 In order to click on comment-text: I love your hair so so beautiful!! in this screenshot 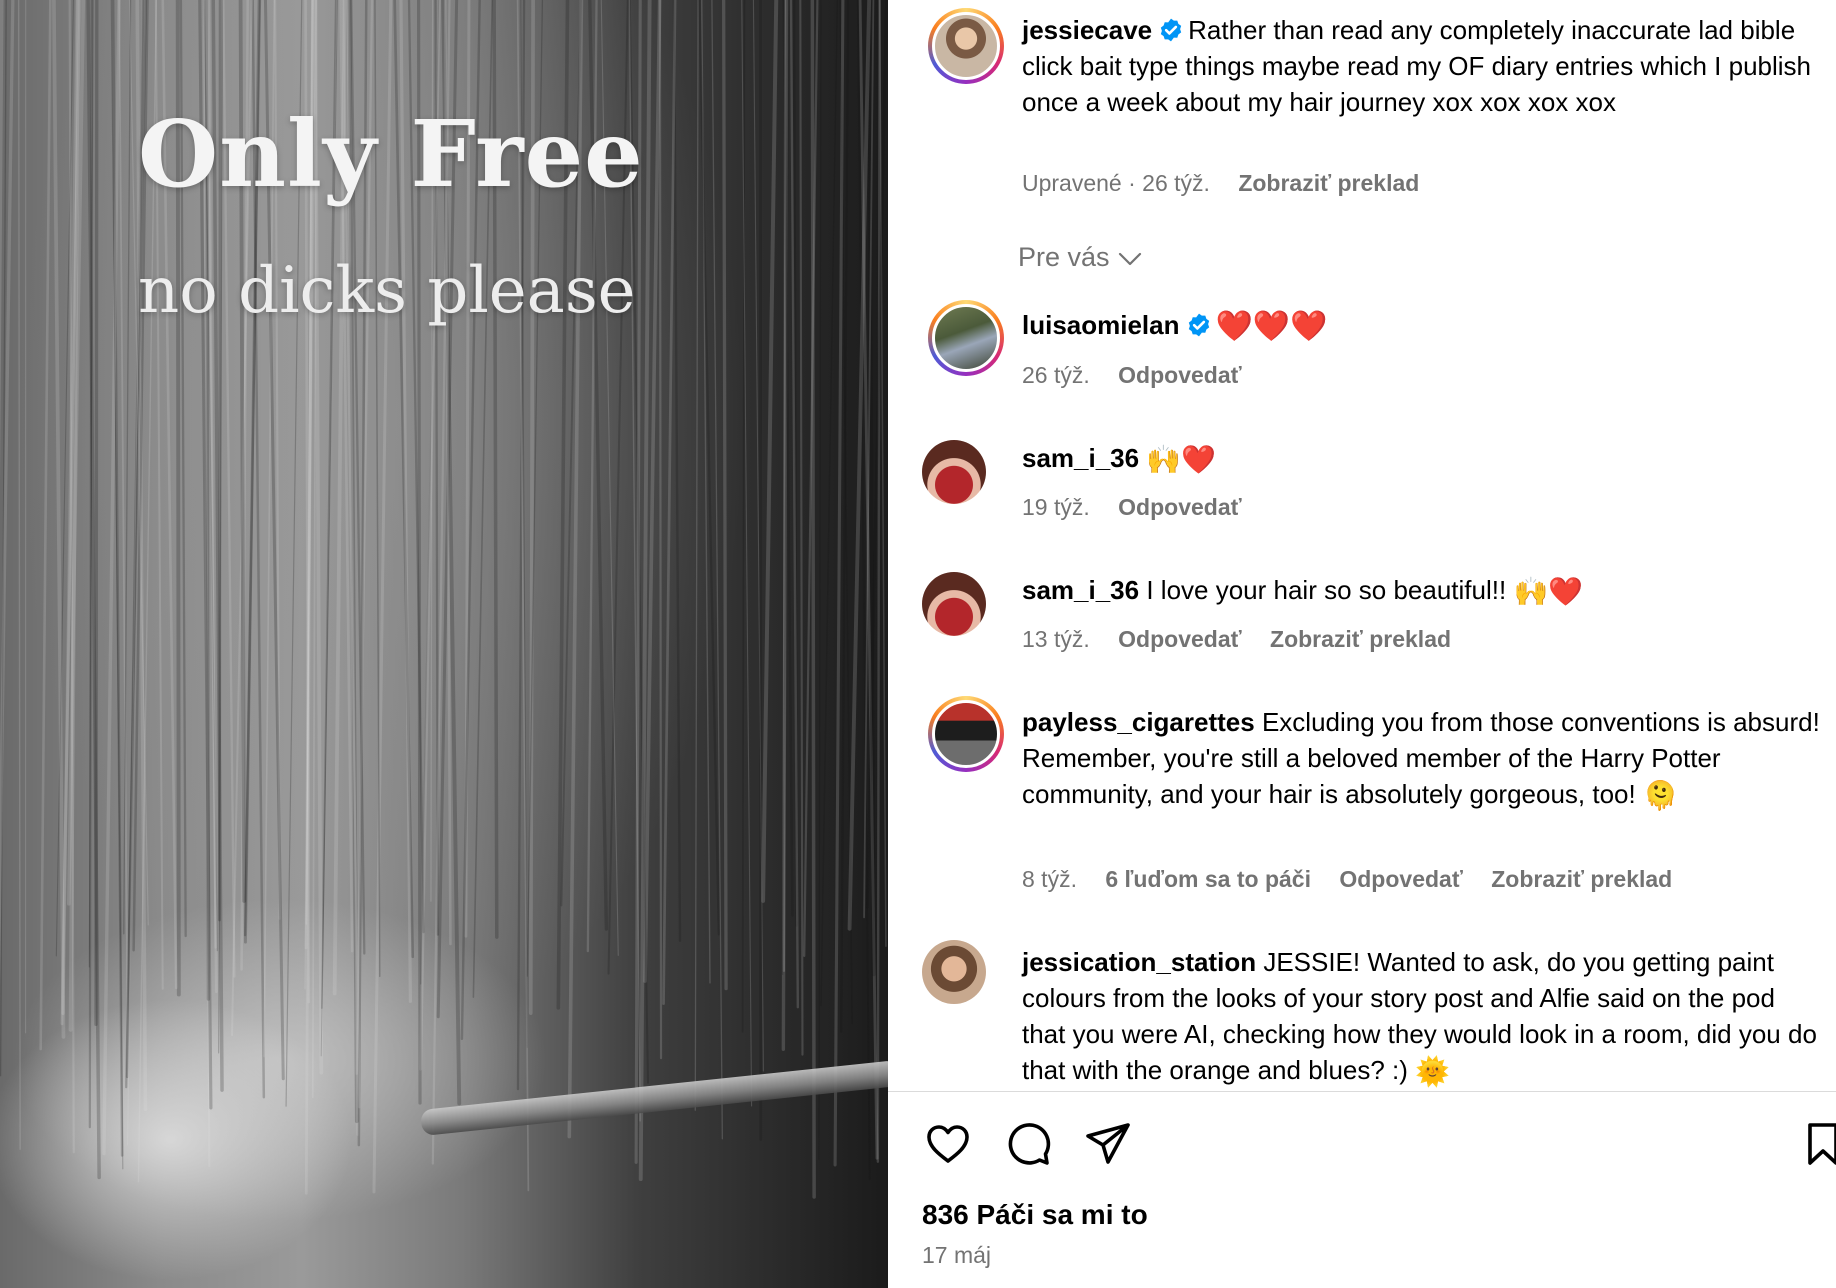, I will do `click(1326, 590)`.